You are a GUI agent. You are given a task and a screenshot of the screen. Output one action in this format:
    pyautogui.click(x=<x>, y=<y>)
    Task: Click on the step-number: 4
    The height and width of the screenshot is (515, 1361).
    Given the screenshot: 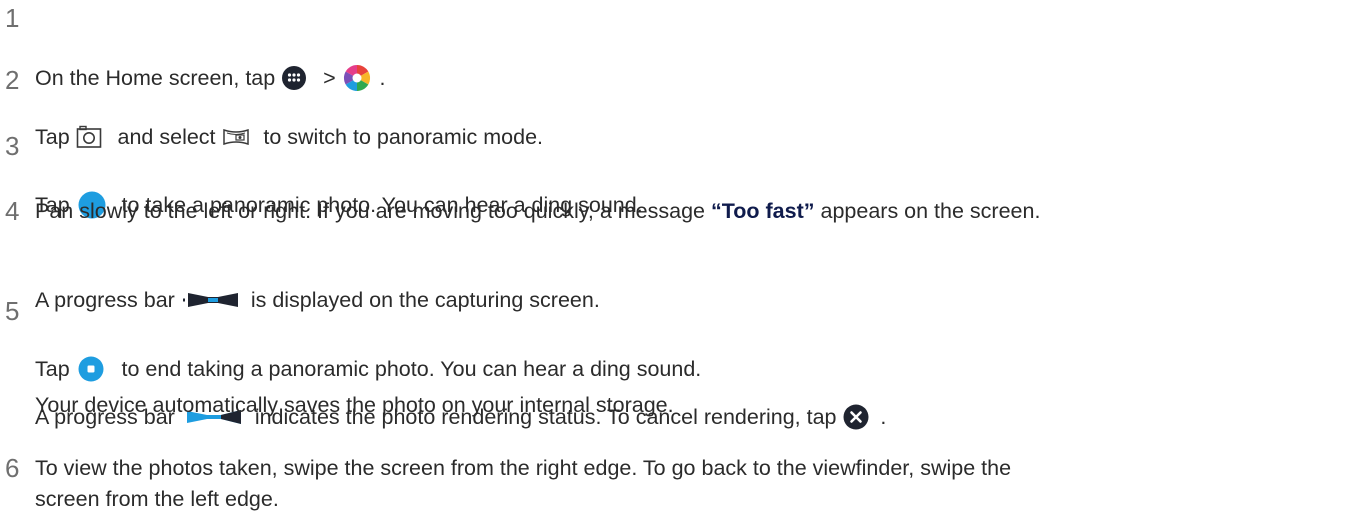 What is the action you would take?
    pyautogui.click(x=12, y=211)
    